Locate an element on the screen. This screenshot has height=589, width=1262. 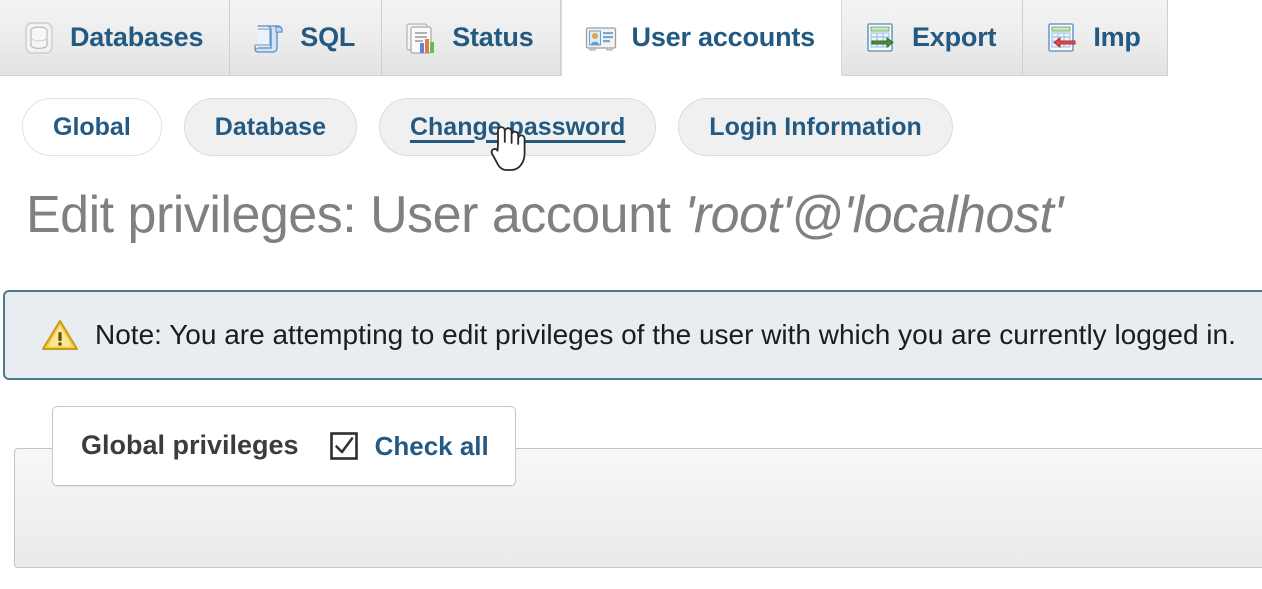
import-icon is located at coordinates (1062, 38).